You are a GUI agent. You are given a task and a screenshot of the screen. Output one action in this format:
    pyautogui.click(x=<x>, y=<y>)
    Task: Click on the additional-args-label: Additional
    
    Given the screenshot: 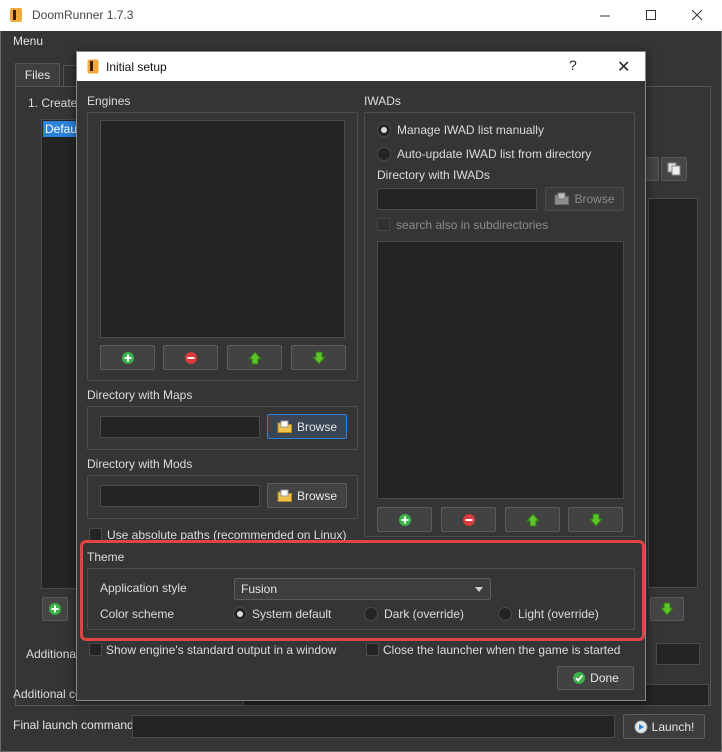 What is the action you would take?
    pyautogui.click(x=52, y=654)
    